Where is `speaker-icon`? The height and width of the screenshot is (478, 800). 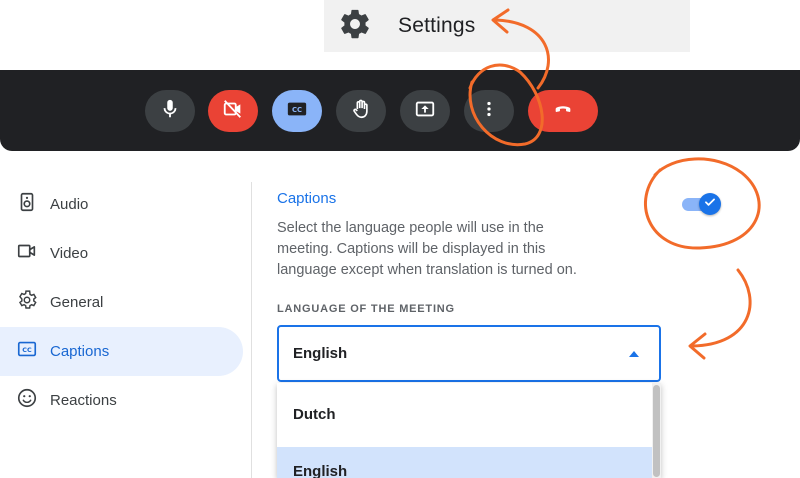
speaker-icon is located at coordinates (27, 204).